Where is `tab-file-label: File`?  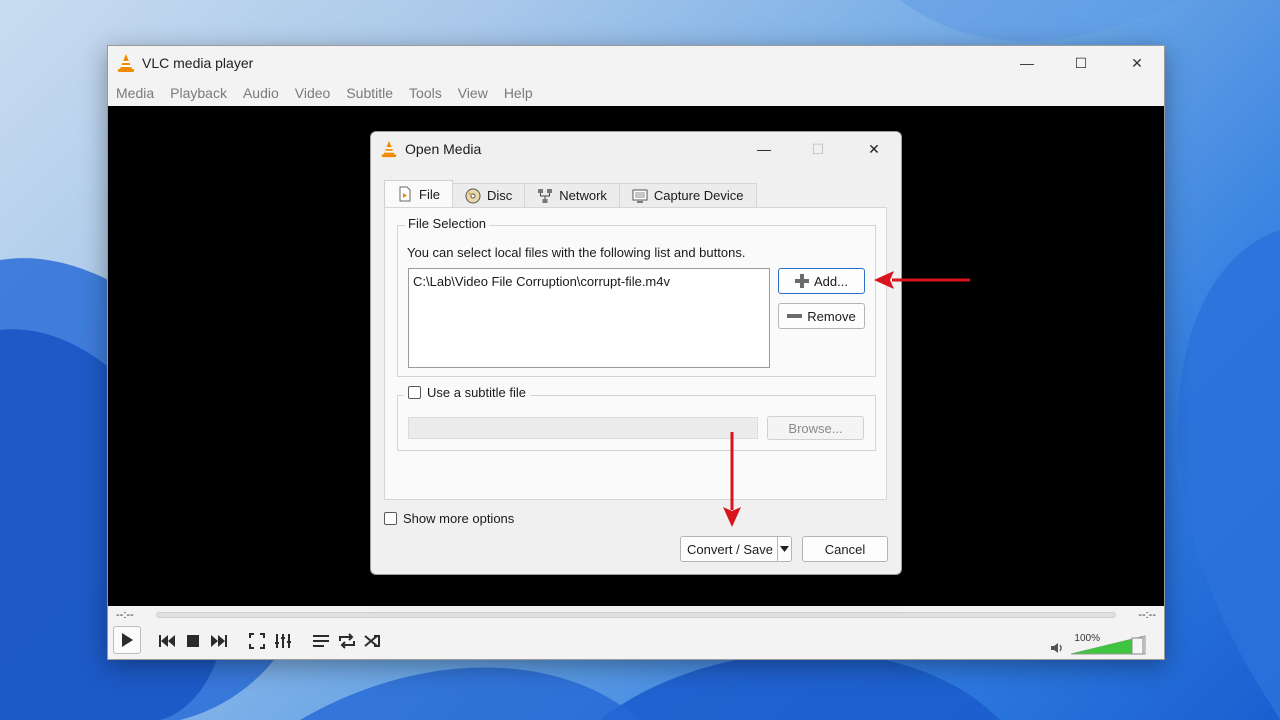
tab-file-label: File is located at coordinates (429, 194).